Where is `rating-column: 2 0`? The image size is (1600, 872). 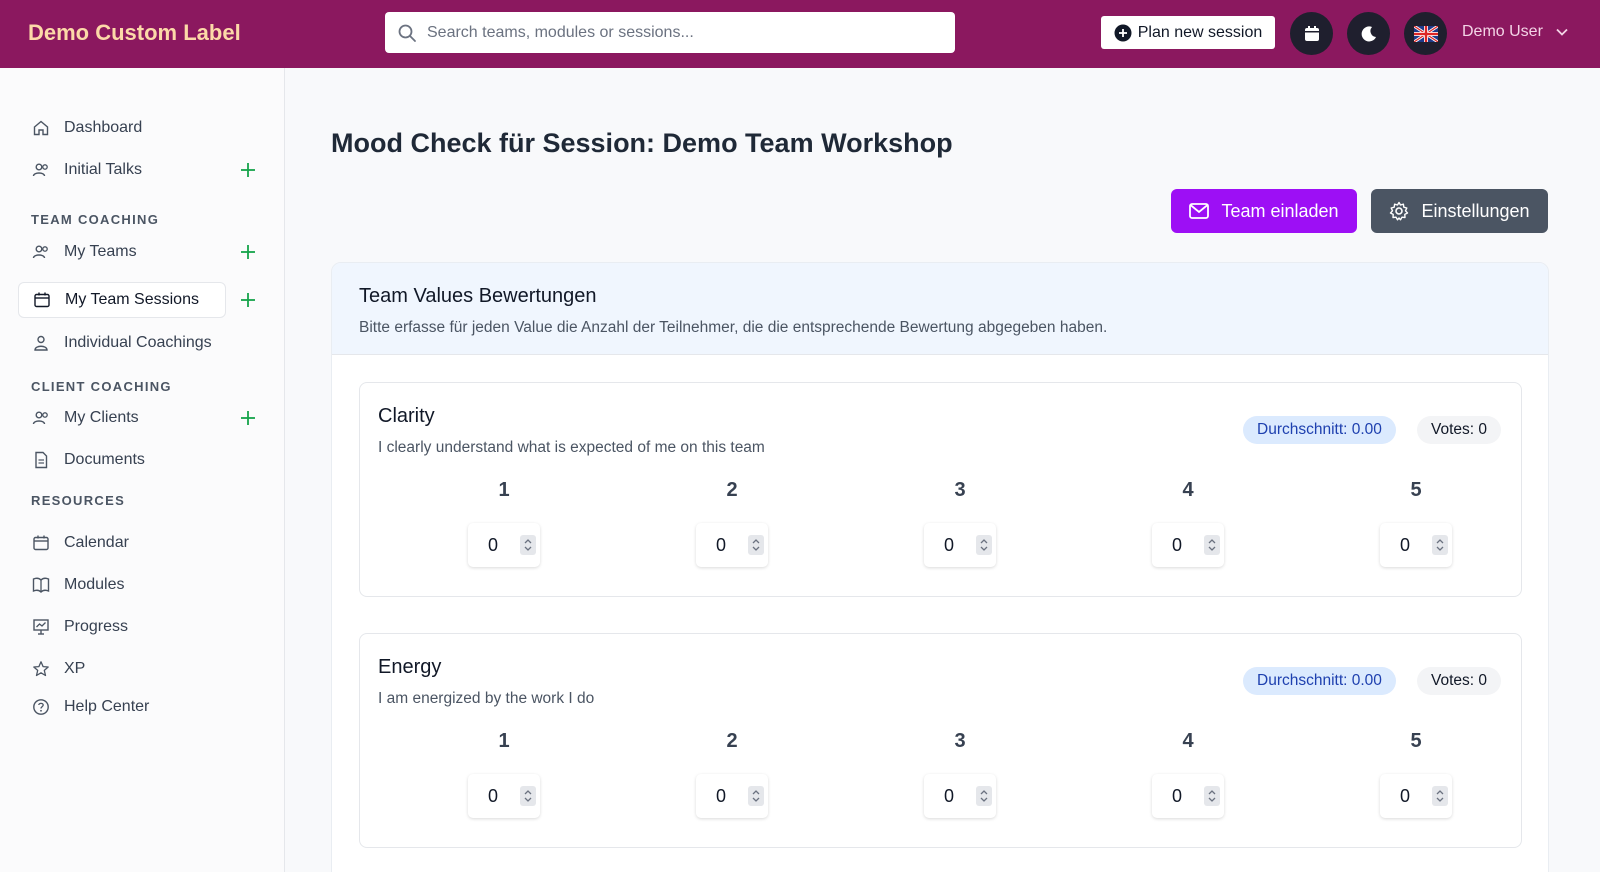 rating-column: 2 0 is located at coordinates (732, 523).